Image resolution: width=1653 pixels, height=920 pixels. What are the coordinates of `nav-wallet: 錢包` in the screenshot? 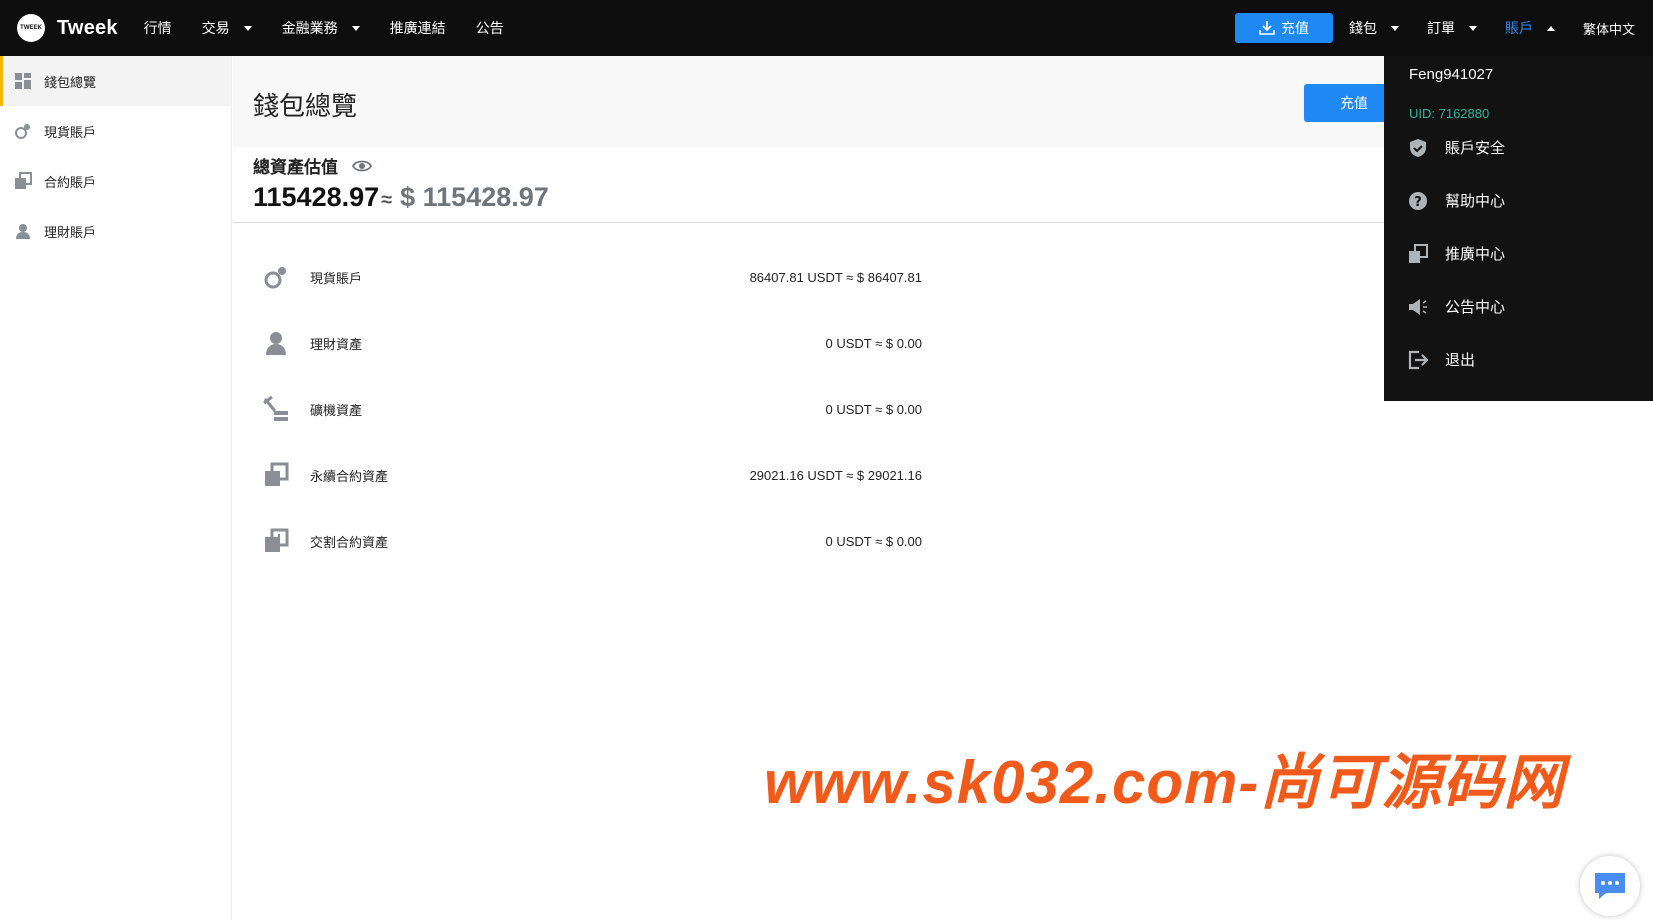 It's located at (1374, 28).